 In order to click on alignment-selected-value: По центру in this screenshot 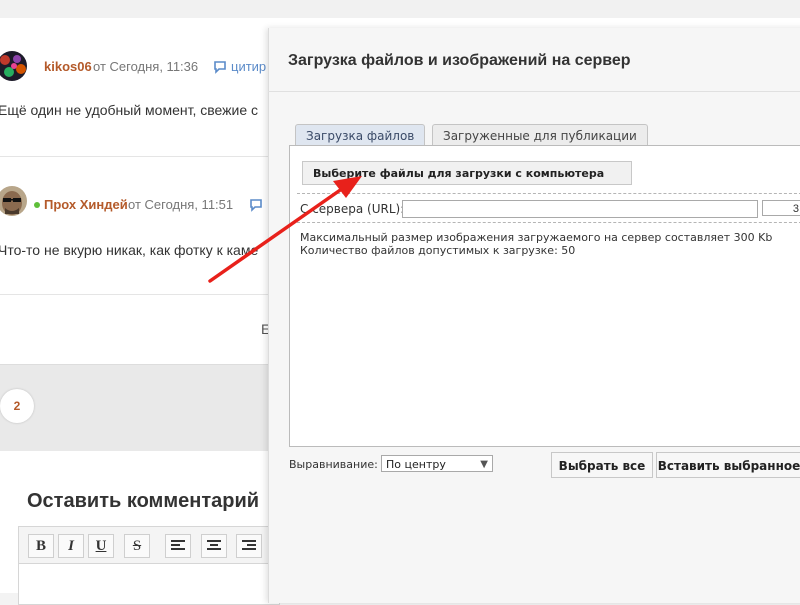, I will do `click(416, 464)`.